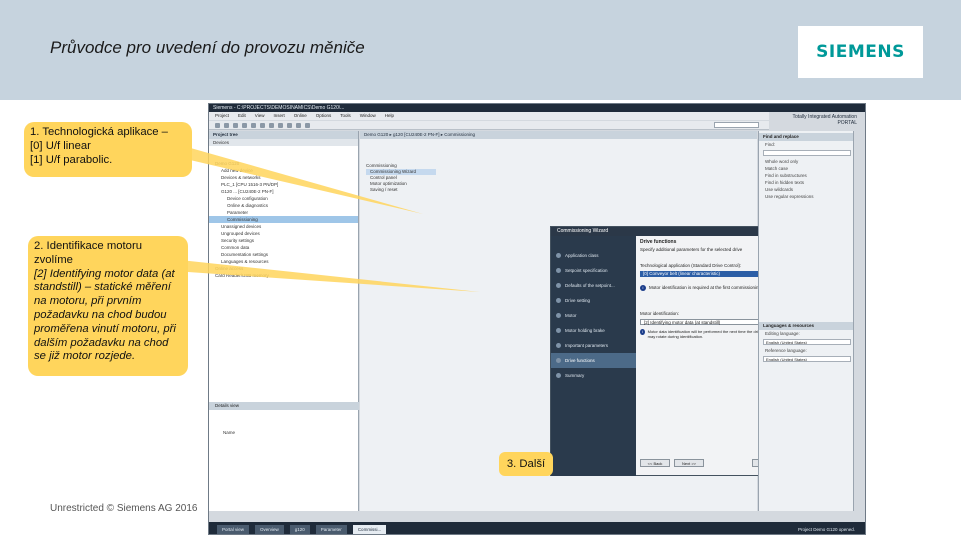 The height and width of the screenshot is (540, 961). Describe the element at coordinates (283, 219) in the screenshot. I see `tree-item-commissioning: Commissioning` at that location.